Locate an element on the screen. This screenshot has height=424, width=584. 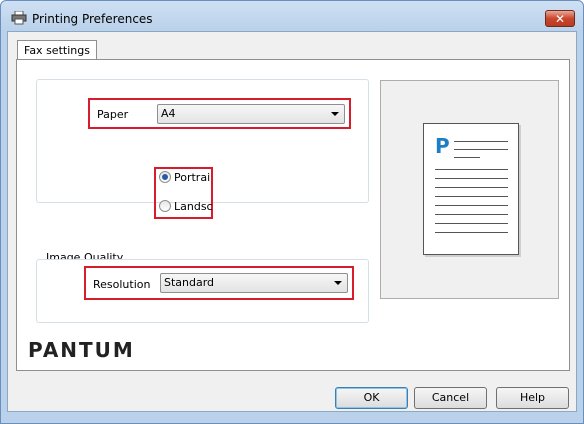
ok-button: OK is located at coordinates (371, 398).